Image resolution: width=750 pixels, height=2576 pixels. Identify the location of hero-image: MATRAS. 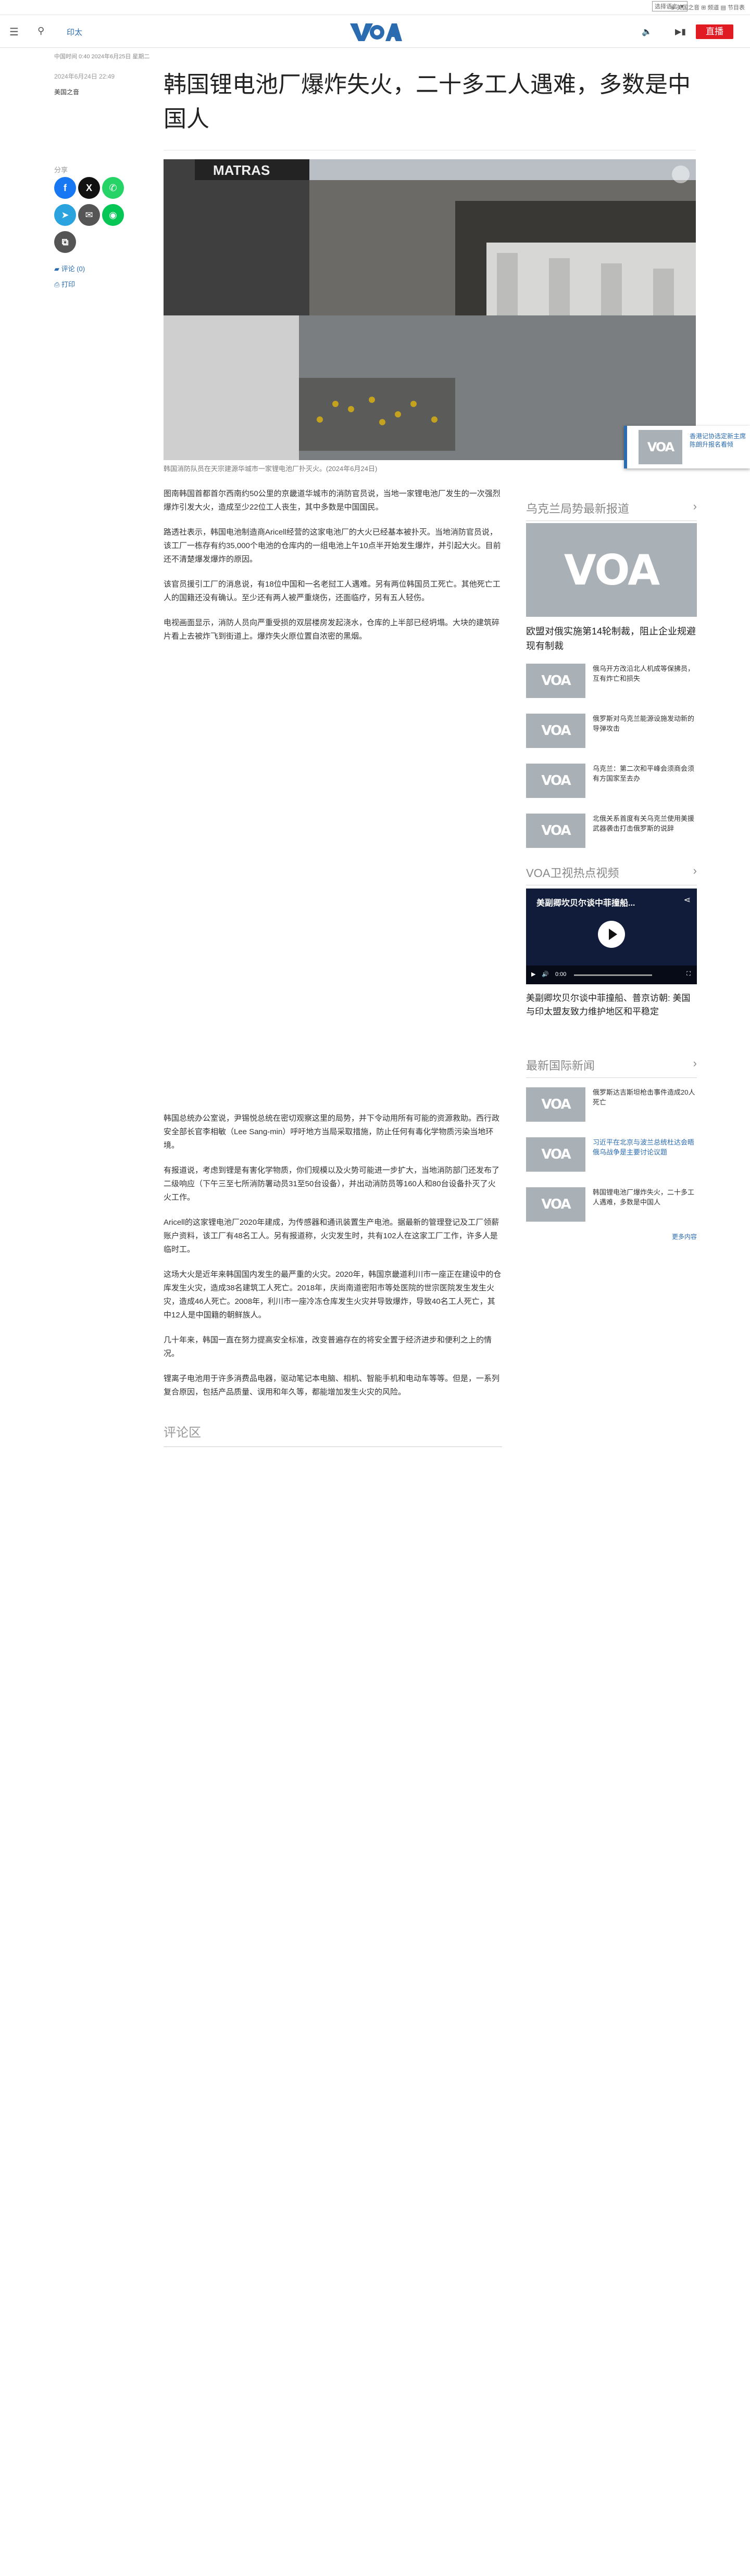
(430, 309).